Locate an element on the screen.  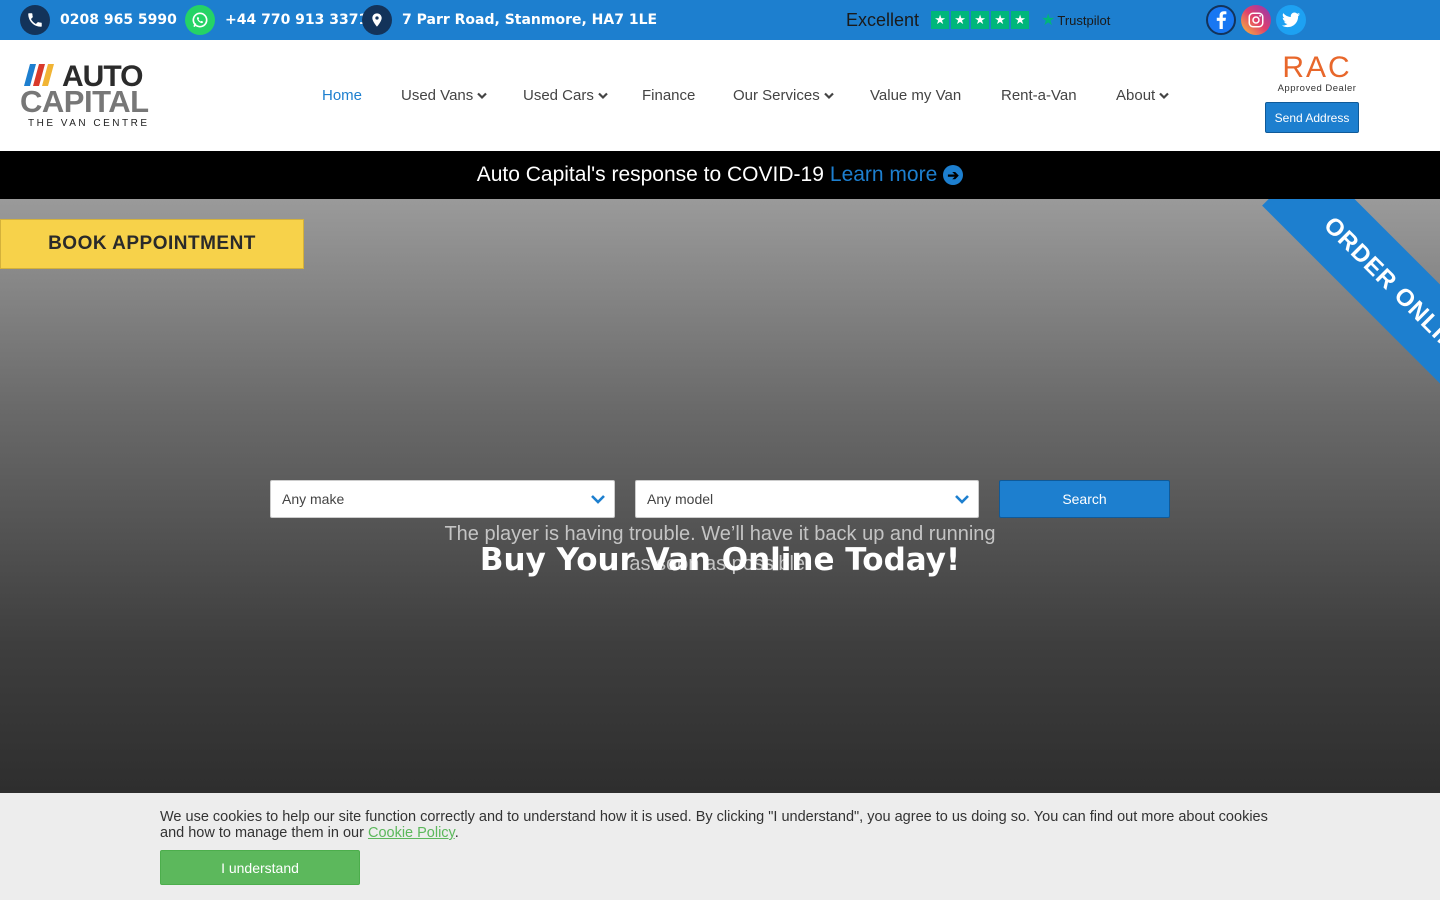
trustpilot-star-icon: ★ is located at coordinates (1048, 20).